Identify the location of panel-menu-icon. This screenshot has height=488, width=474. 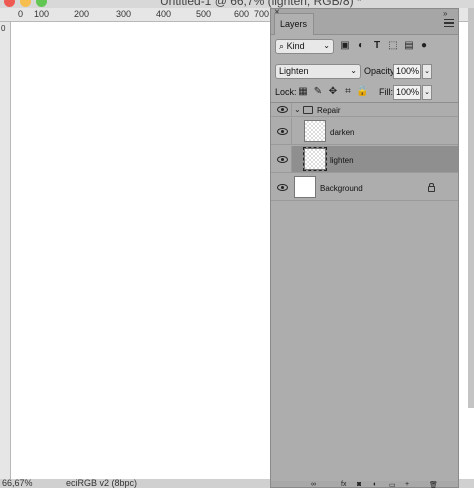
(449, 23).